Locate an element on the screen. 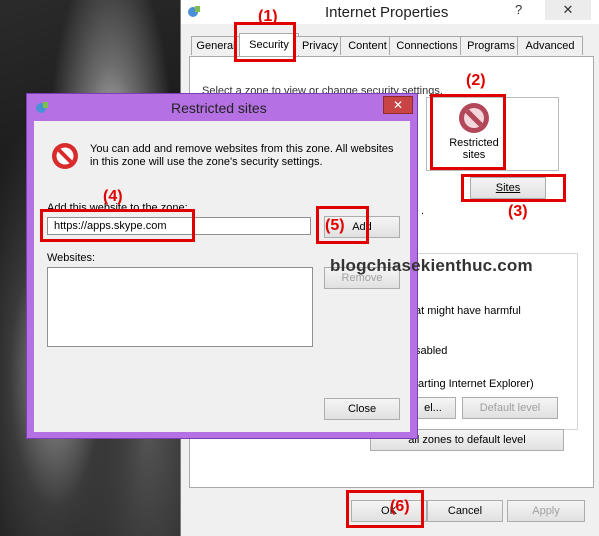 Image resolution: width=599 pixels, height=536 pixels. tab-advanced: Advanced is located at coordinates (550, 45).